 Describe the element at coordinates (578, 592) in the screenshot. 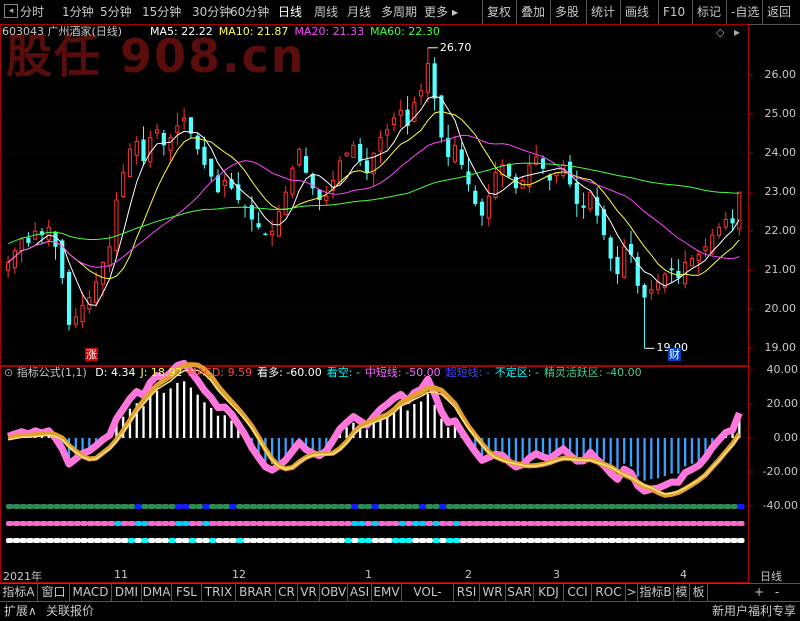

I see `indicator-tab-18: CCI` at that location.